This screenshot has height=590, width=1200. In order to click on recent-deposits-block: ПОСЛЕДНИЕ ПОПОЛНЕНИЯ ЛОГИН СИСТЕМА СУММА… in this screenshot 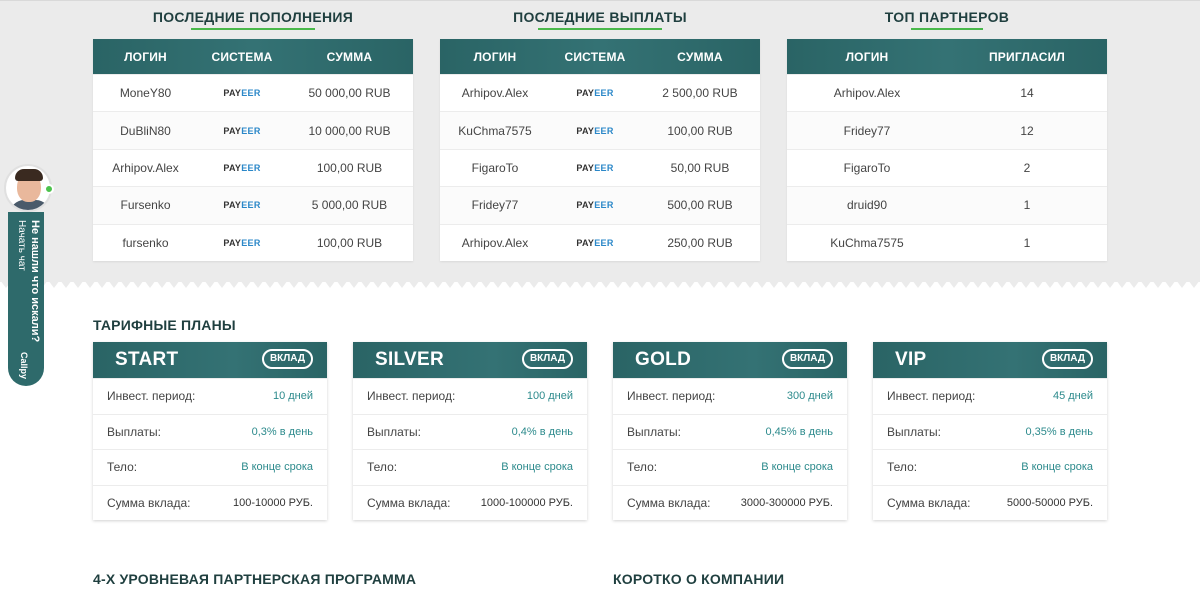, I will do `click(253, 130)`.